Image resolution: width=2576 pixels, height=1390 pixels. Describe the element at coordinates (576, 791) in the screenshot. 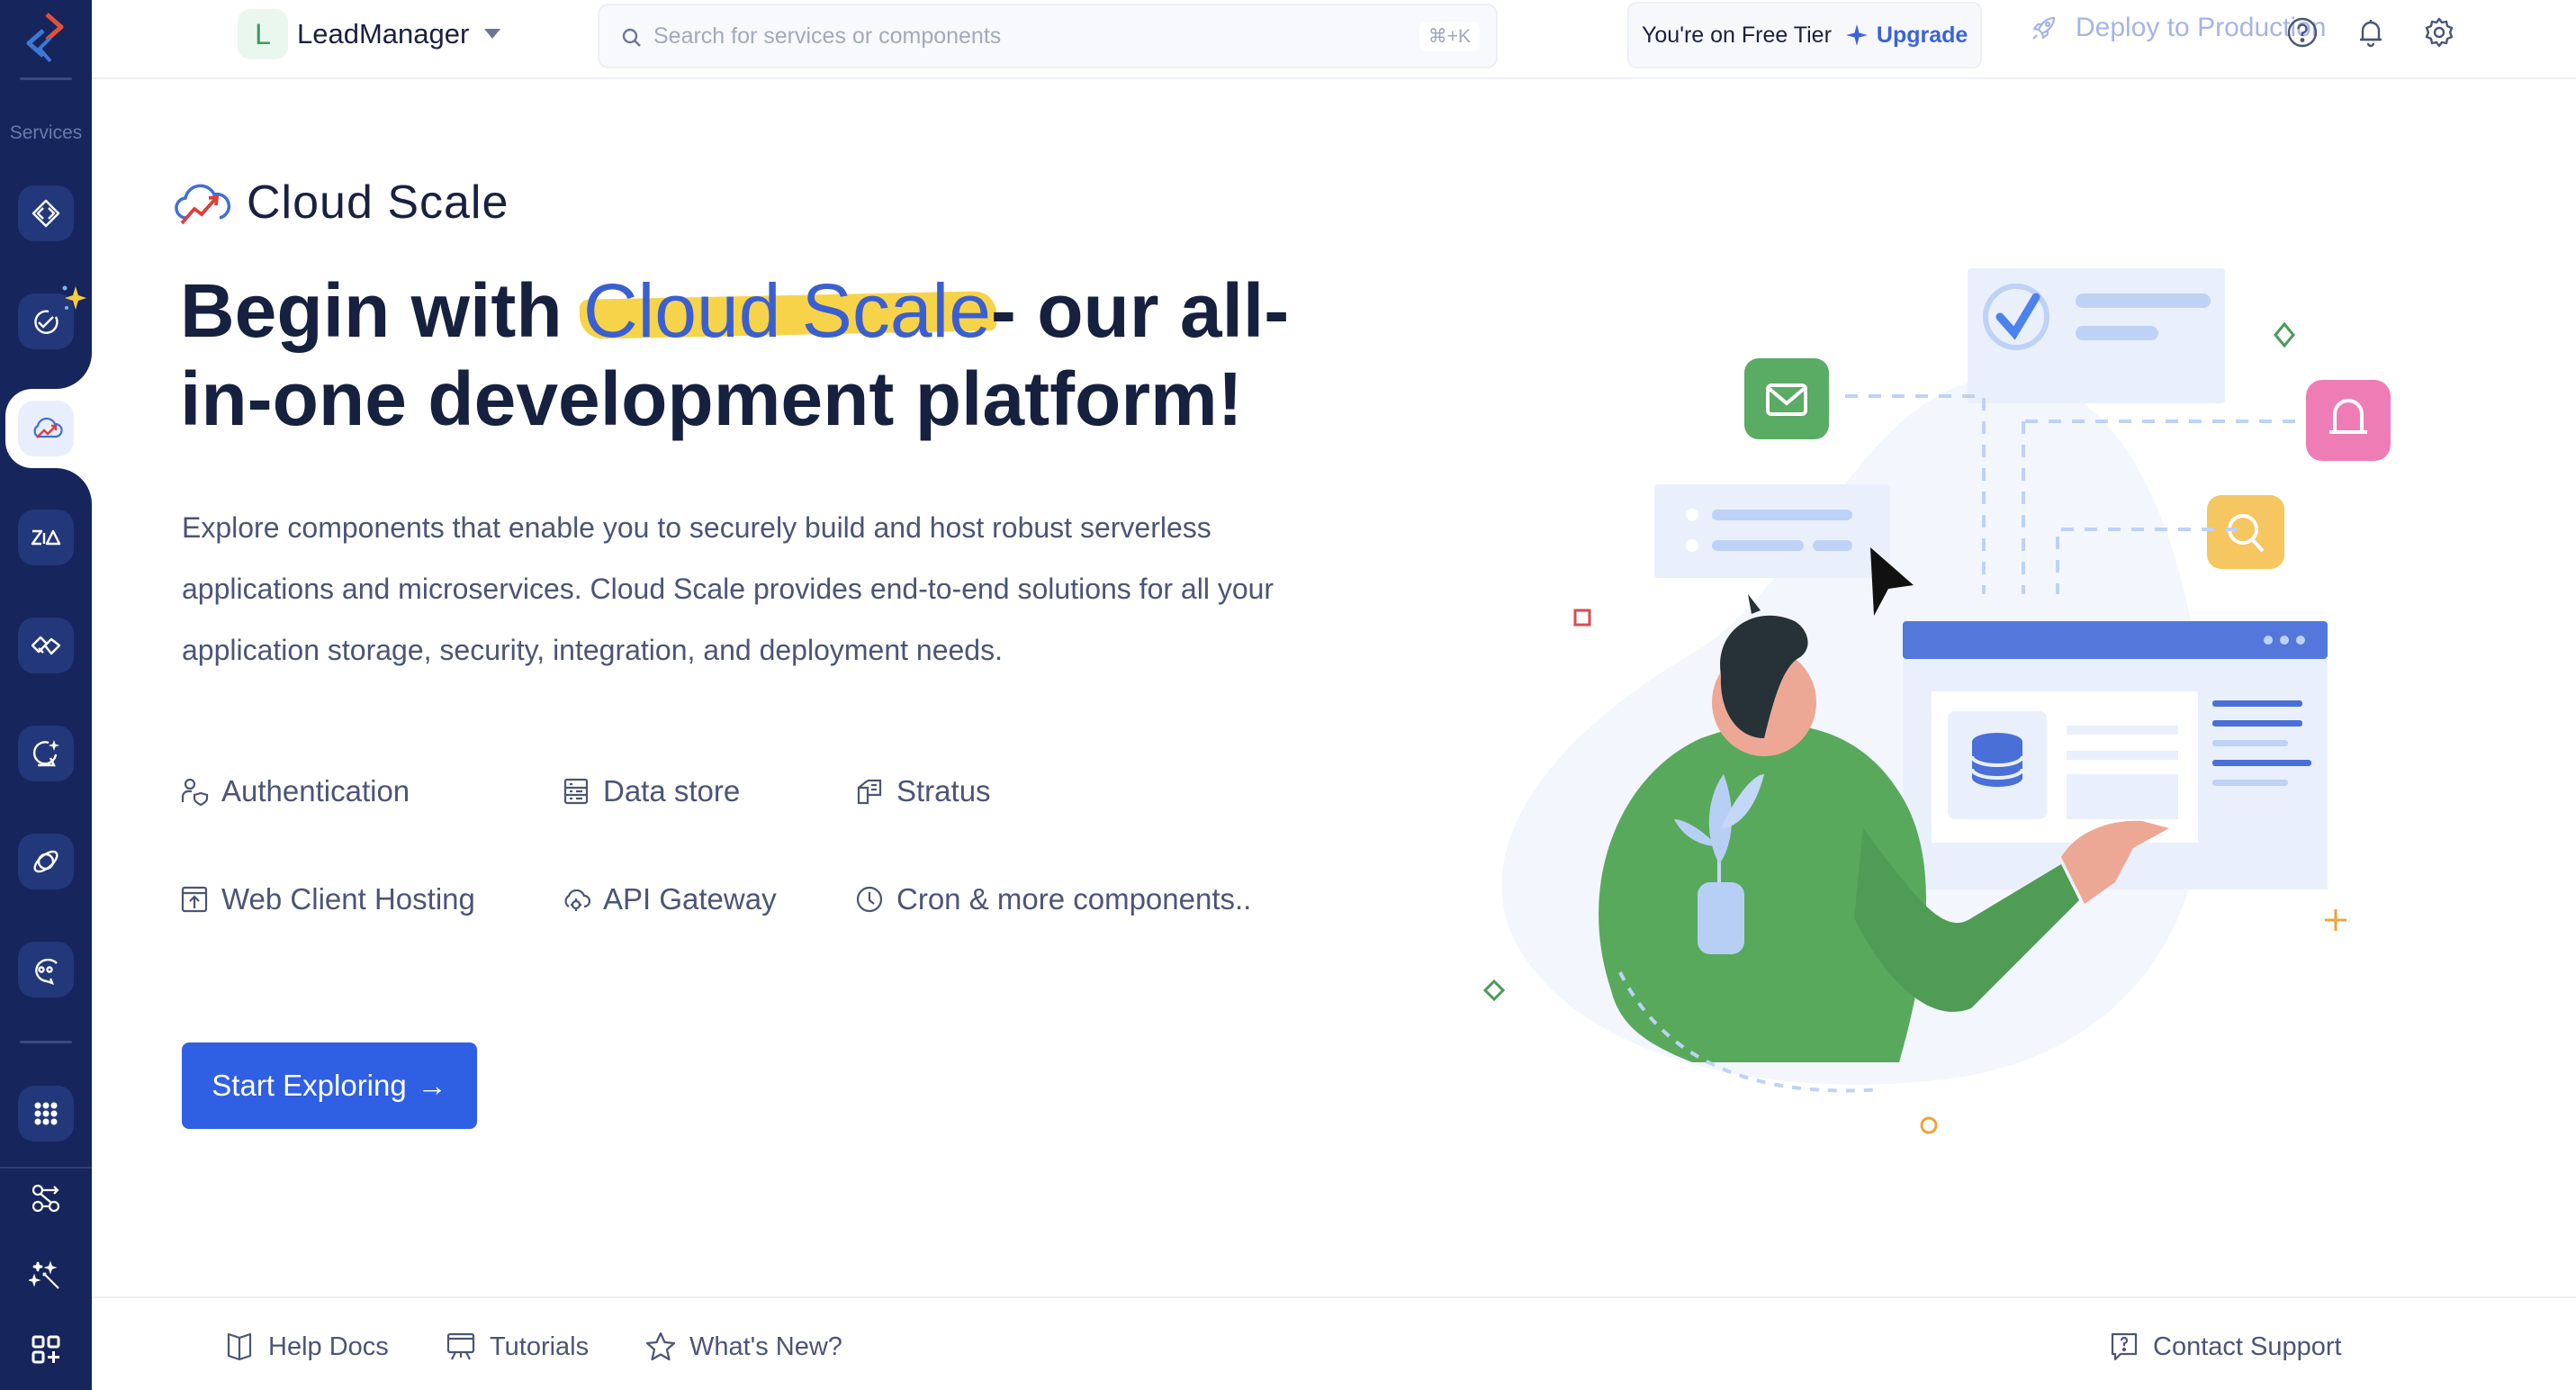

I see `data-store-icon` at that location.